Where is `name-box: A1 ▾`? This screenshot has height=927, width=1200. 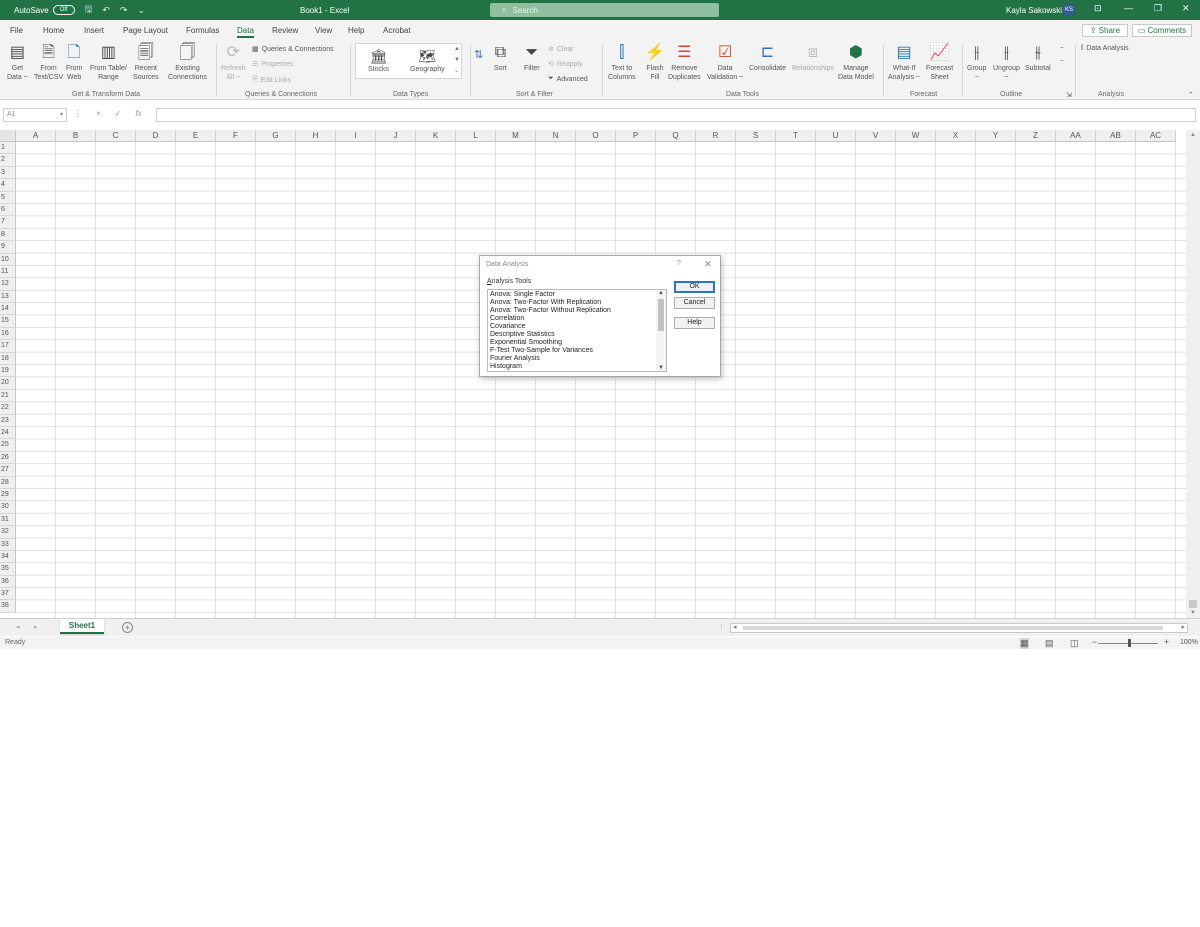
name-box: A1 ▾ is located at coordinates (35, 115).